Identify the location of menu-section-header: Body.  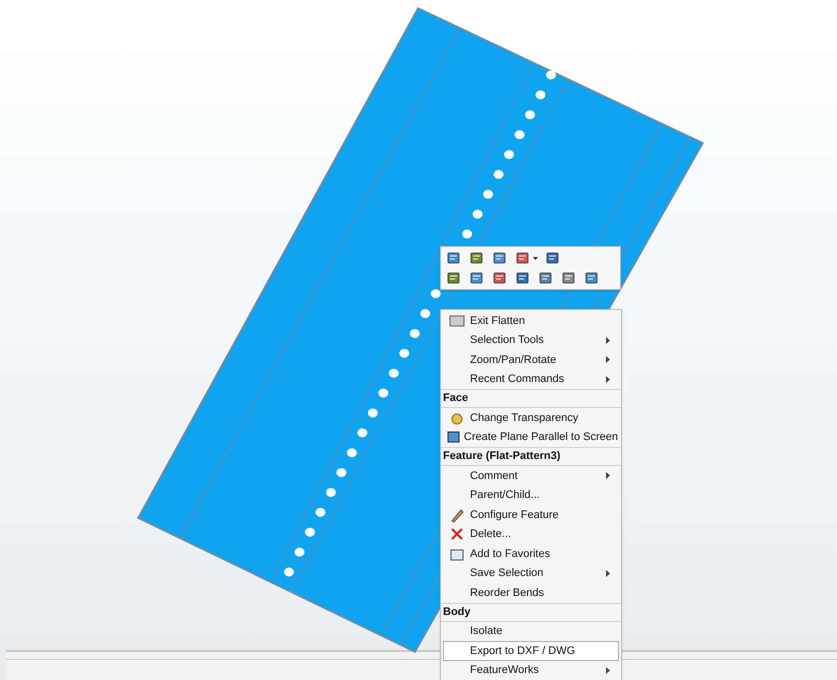
(456, 612).